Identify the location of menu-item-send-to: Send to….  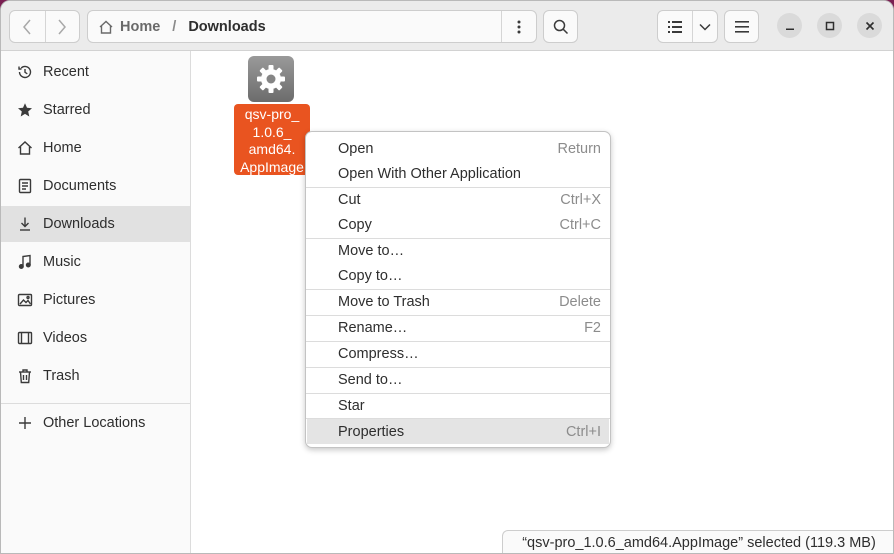
(458, 379).